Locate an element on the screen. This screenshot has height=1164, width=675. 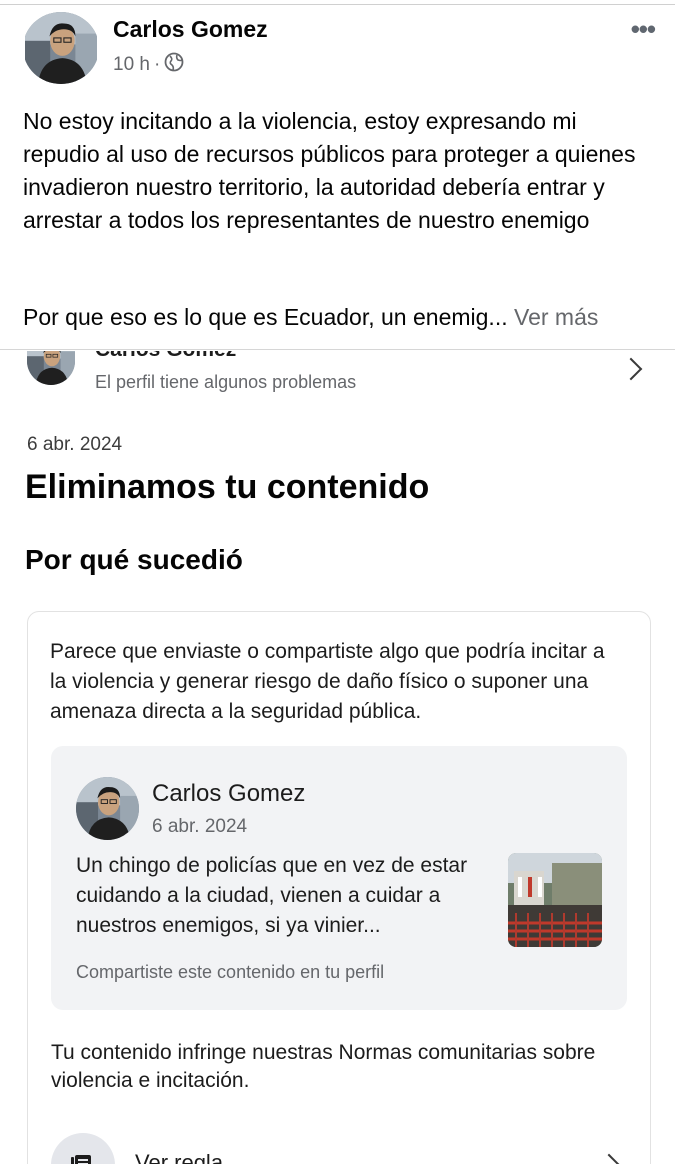
shared-post-date: 6 abr. 2024 is located at coordinates (200, 826).